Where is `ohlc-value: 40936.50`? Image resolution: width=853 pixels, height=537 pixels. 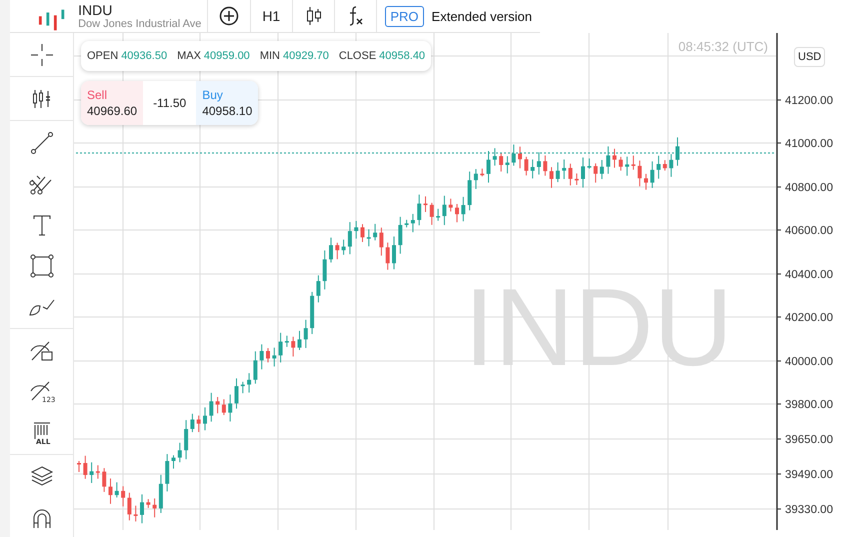 ohlc-value: 40936.50 is located at coordinates (144, 56).